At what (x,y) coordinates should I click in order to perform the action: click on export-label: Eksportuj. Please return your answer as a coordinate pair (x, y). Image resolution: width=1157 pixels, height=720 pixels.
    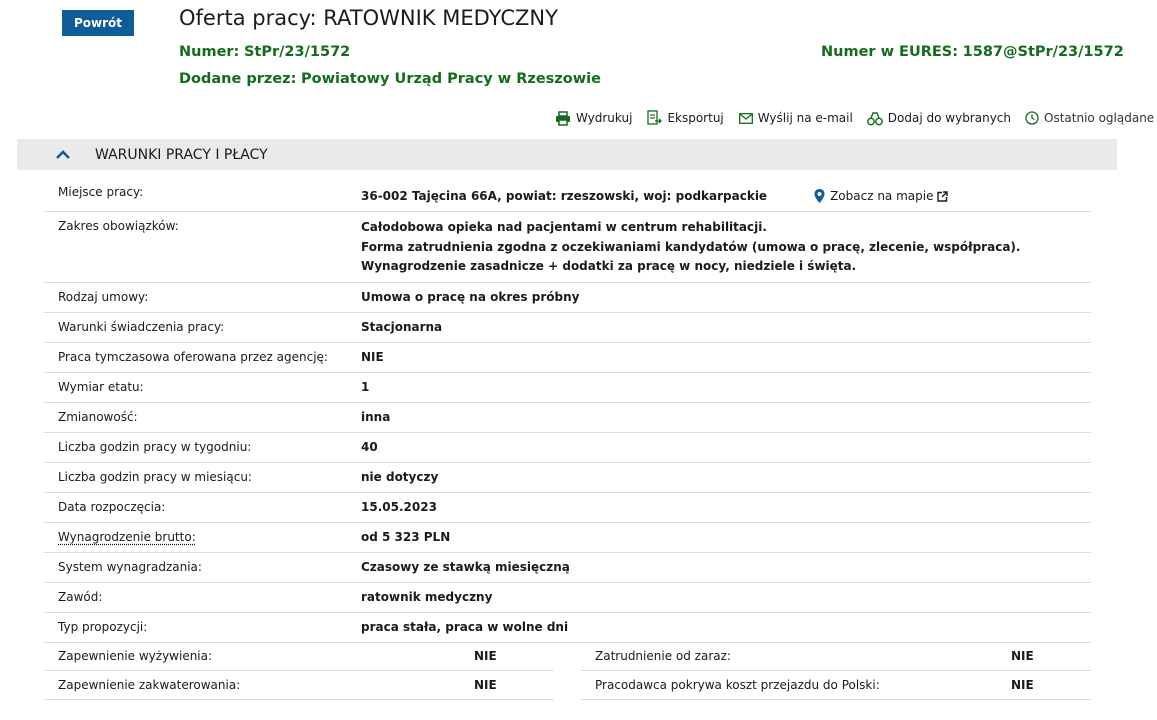
    Looking at the image, I should click on (695, 118).